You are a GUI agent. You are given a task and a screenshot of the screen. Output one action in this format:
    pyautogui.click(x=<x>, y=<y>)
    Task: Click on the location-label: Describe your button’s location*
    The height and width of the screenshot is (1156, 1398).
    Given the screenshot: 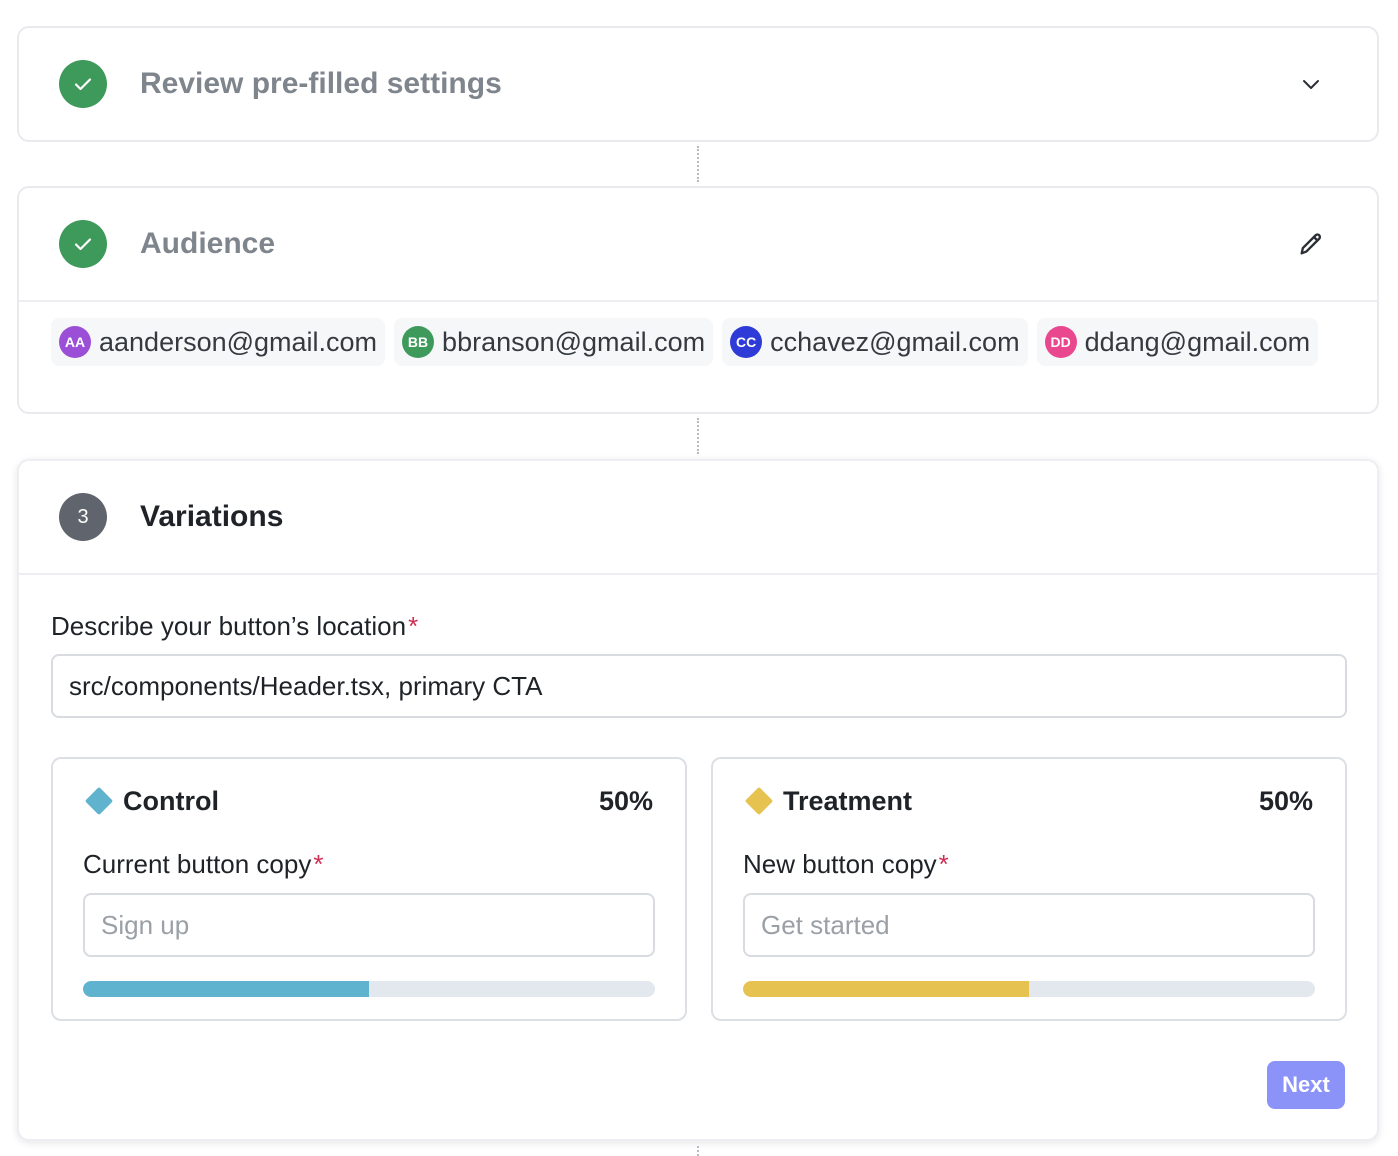 What is the action you would take?
    pyautogui.click(x=234, y=626)
    